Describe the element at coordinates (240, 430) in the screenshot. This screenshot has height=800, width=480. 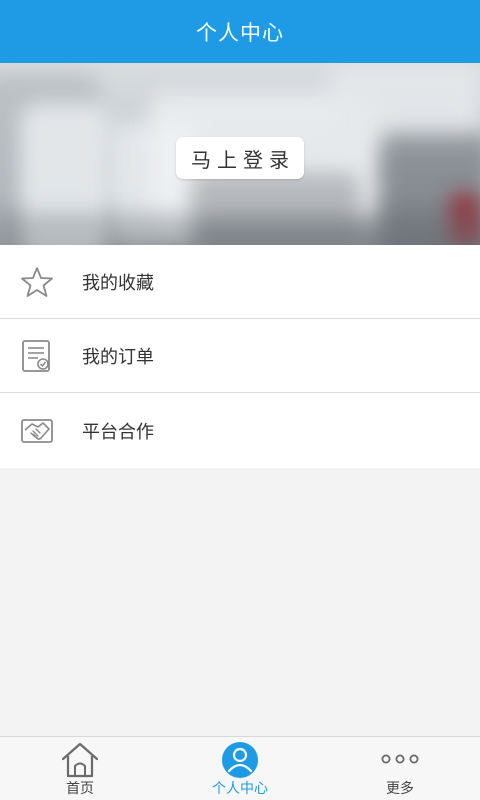
I see `menu-item-partnership: 平台合作` at that location.